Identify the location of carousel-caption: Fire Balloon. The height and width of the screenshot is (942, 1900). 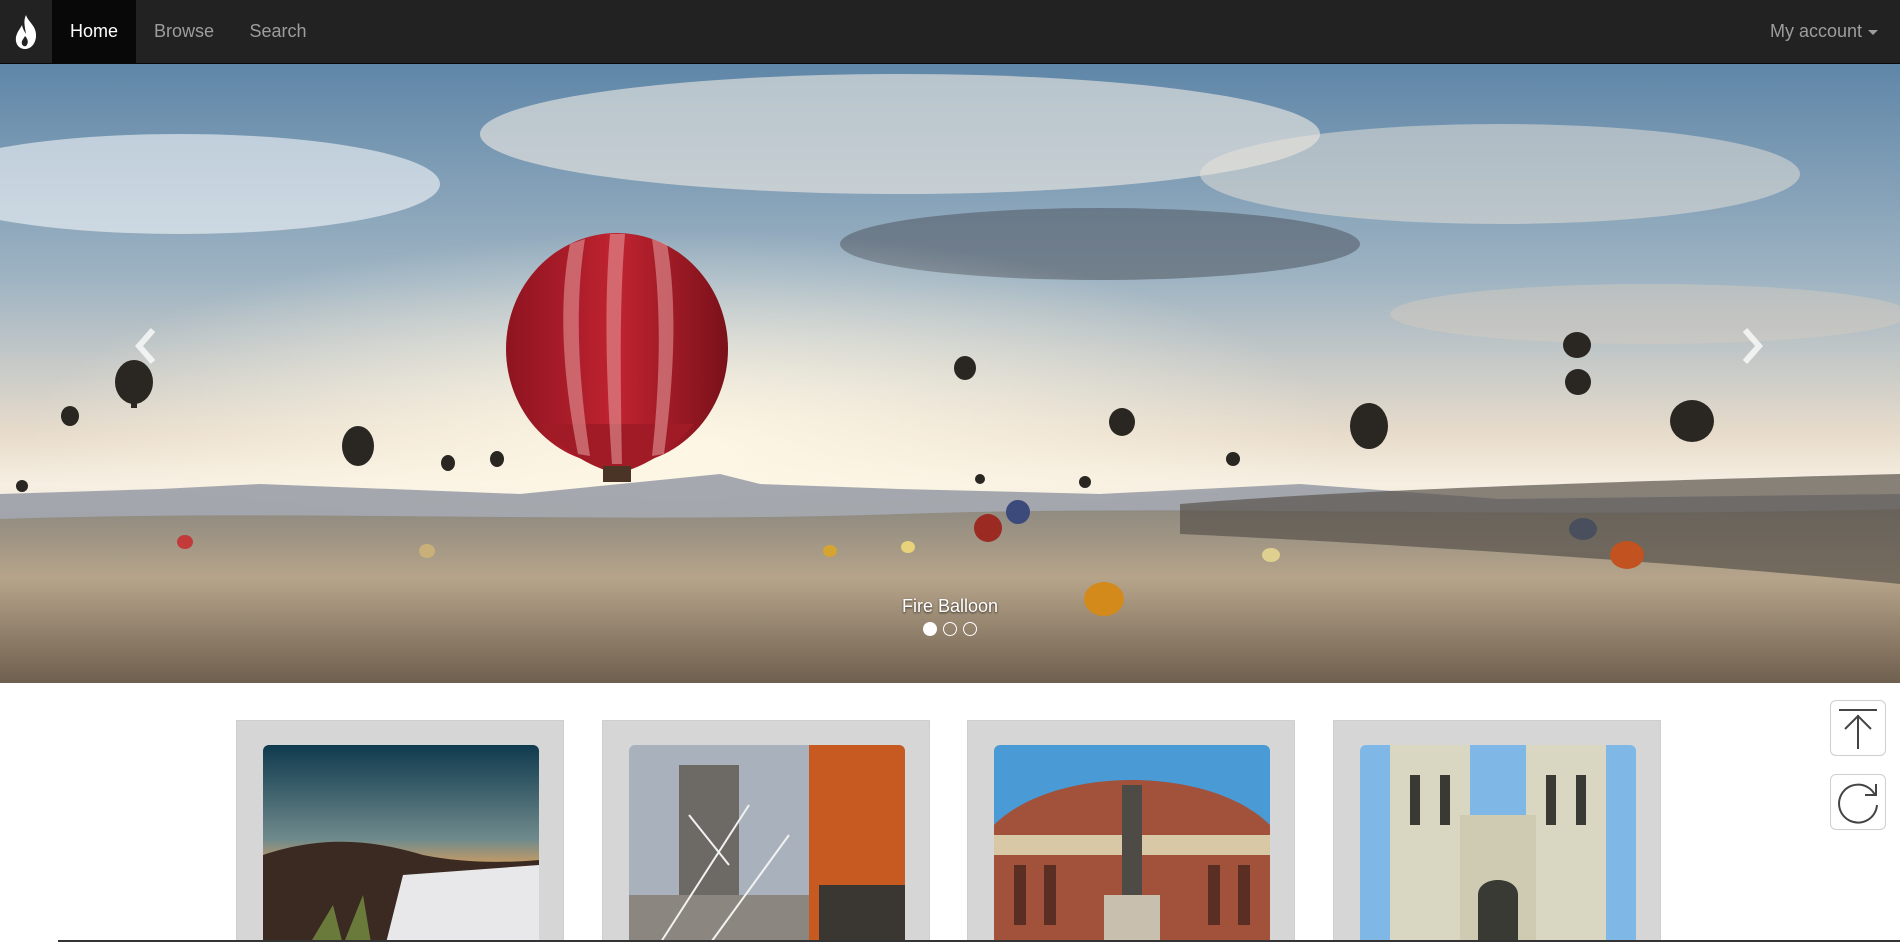
(950, 606).